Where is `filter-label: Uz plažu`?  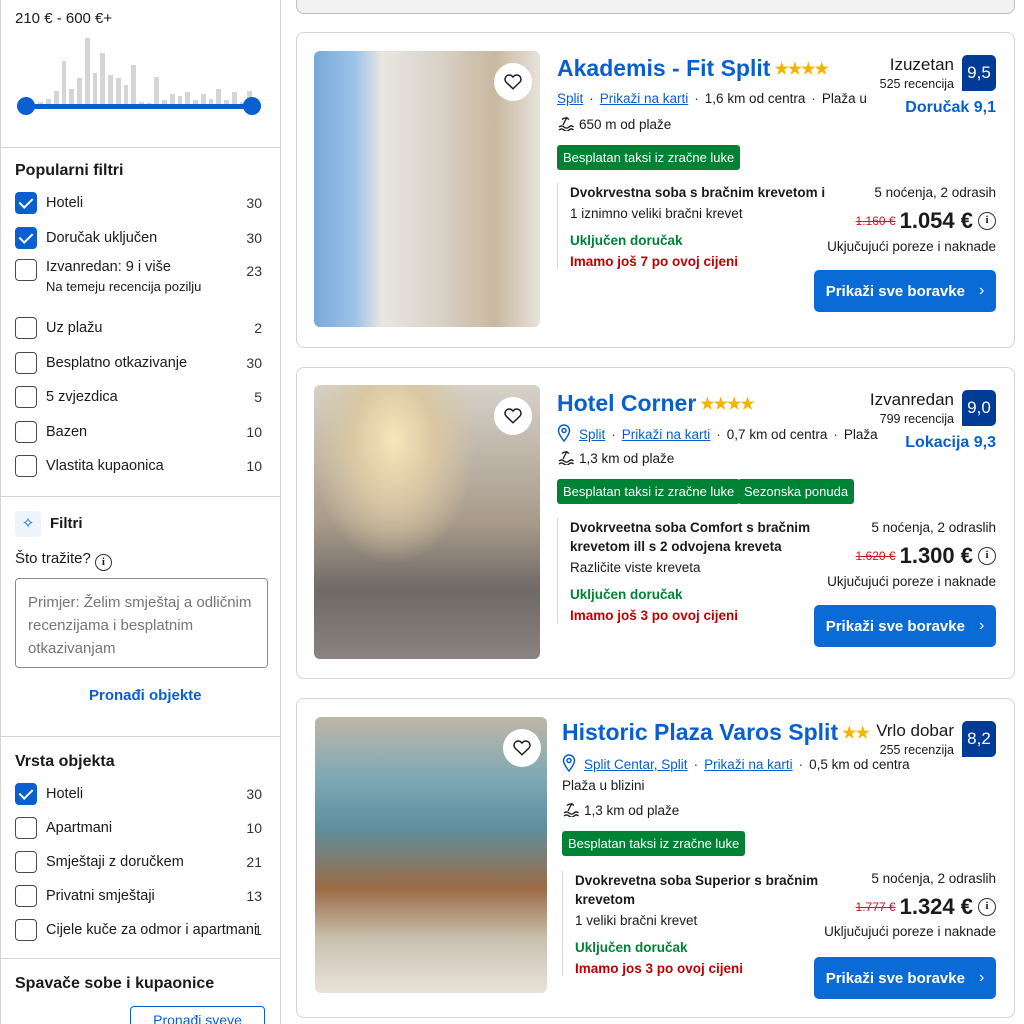
filter-label: Uz plažu is located at coordinates (74, 328).